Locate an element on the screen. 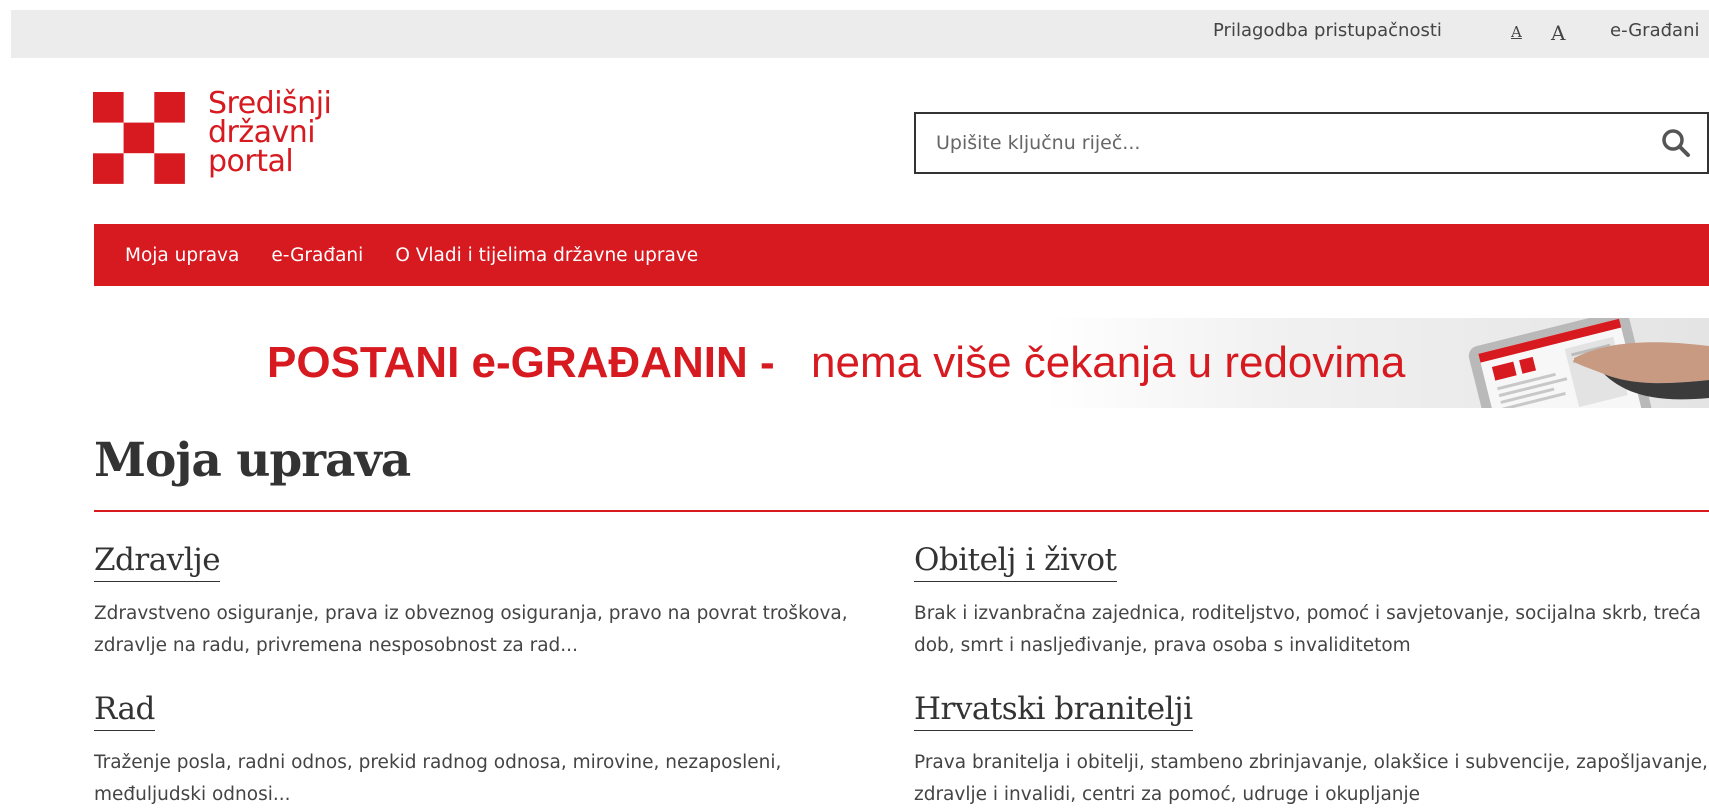 Image resolution: width=1709 pixels, height=811 pixels. nav-item-moja-uprava: Moja uprava is located at coordinates (182, 255).